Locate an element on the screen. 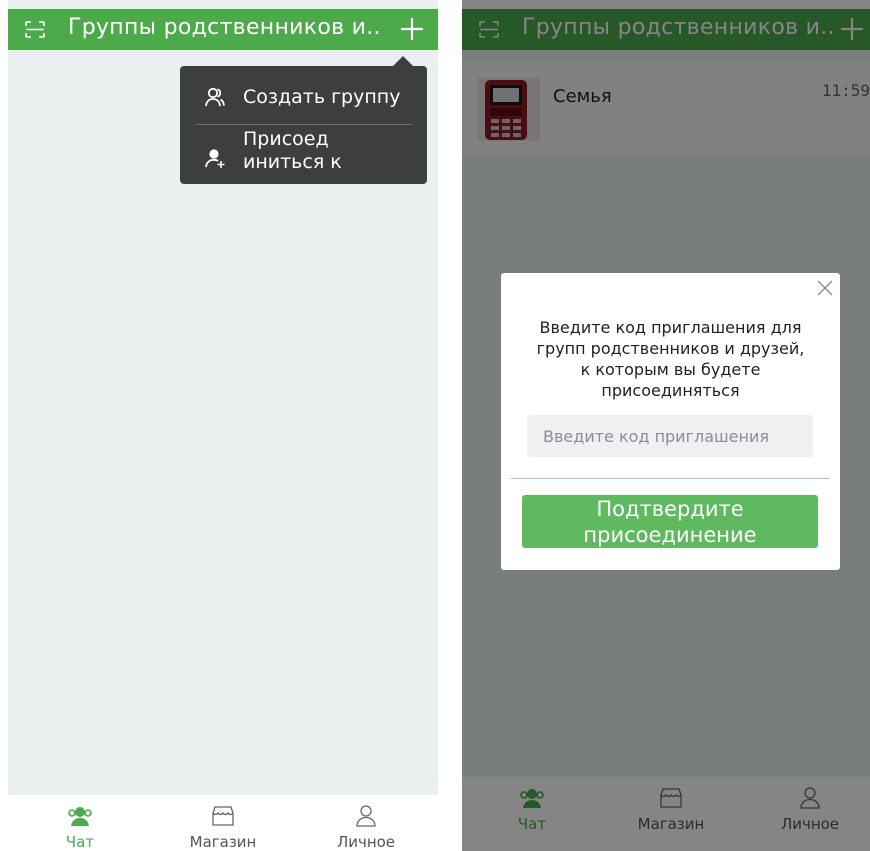 This screenshot has height=851, width=870. nav-tab-chat: Чат is located at coordinates (80, 823).